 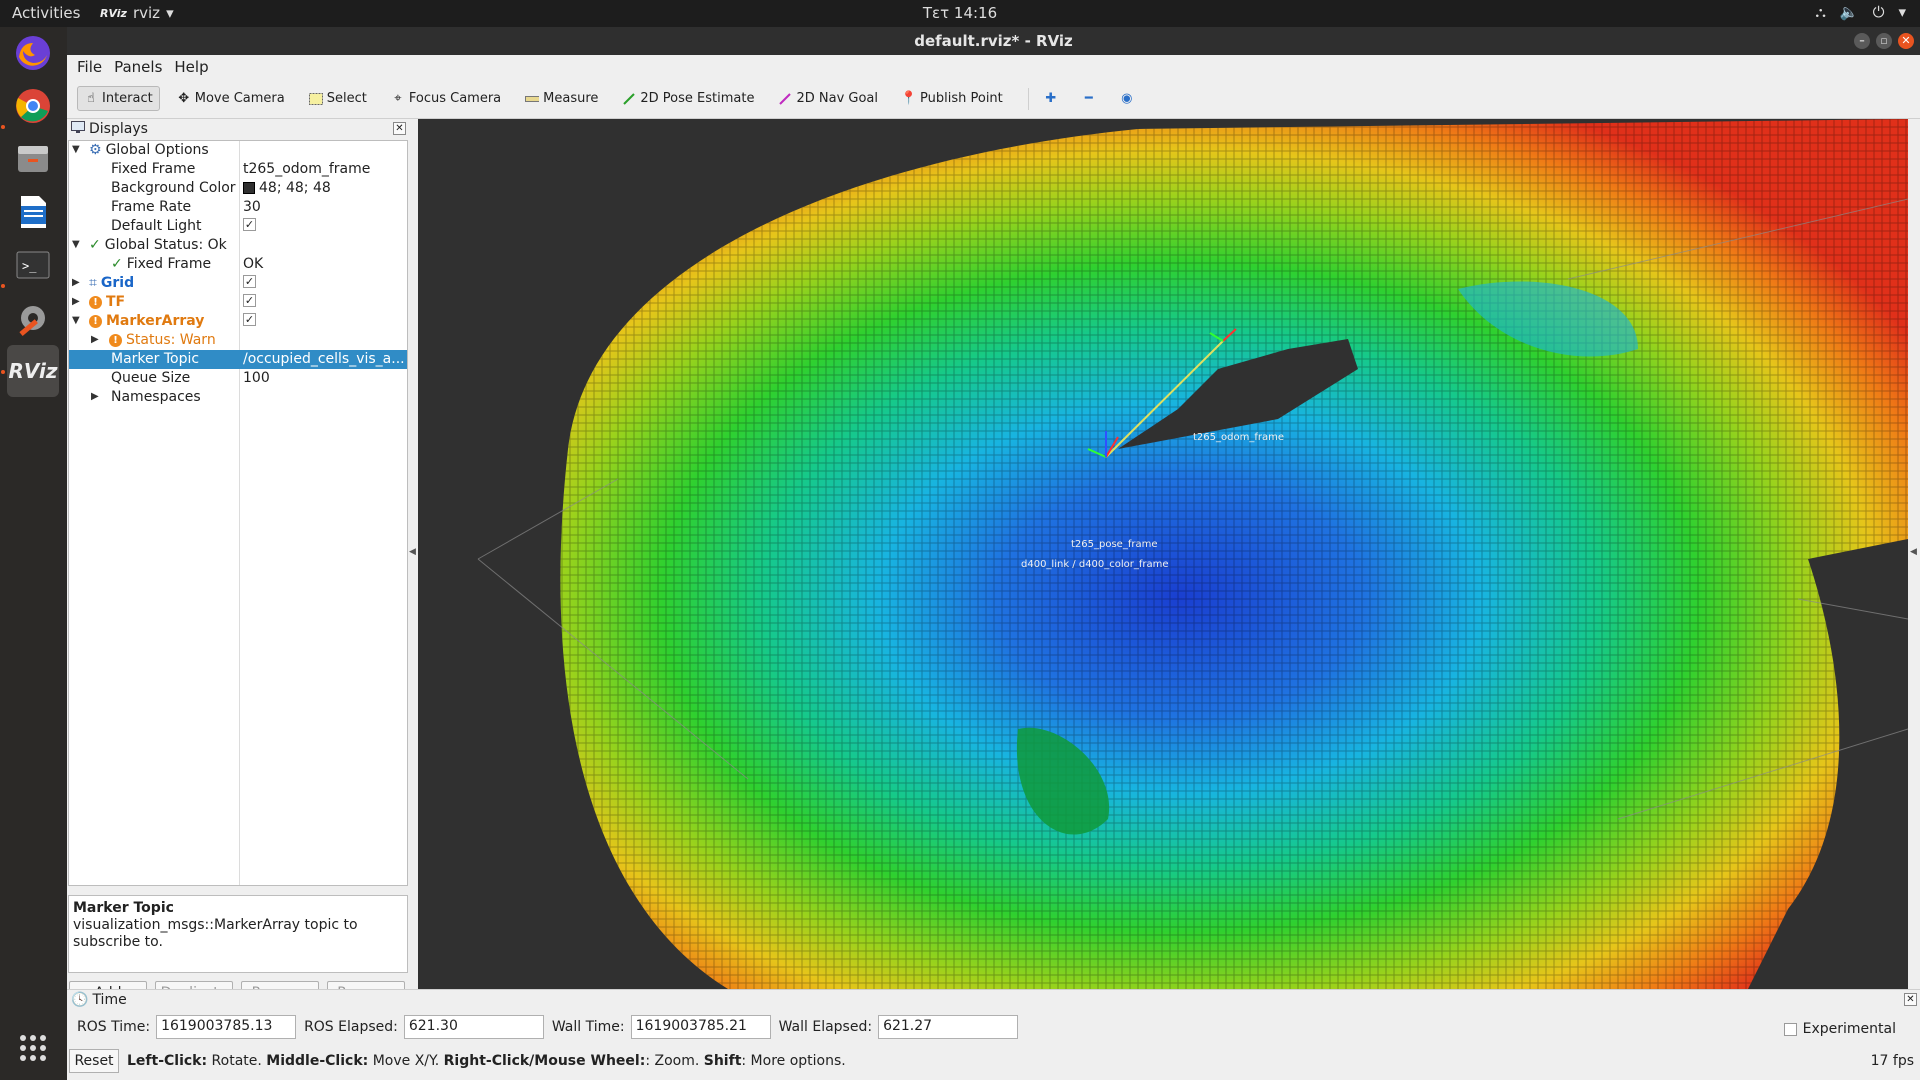 I want to click on settings-icon, so click(x=33, y=318).